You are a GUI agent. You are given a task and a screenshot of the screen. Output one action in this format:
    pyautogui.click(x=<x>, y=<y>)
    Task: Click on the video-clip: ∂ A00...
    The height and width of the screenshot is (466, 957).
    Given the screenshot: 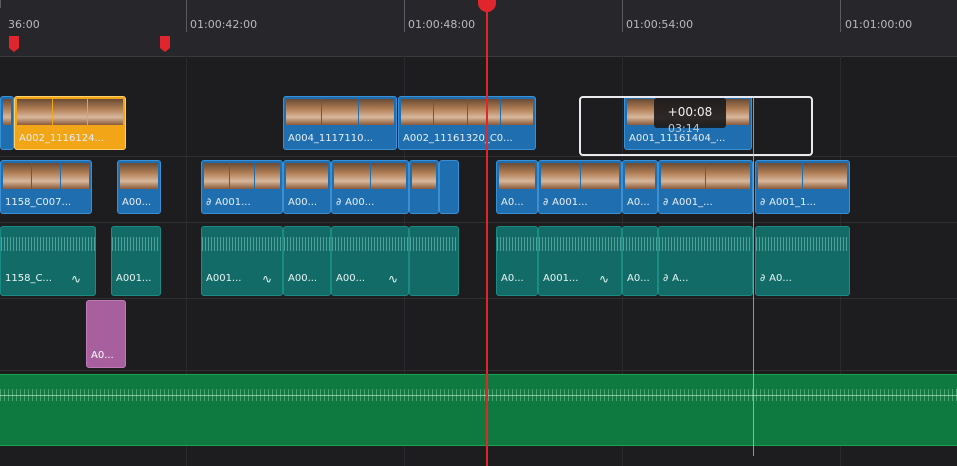 What is the action you would take?
    pyautogui.click(x=370, y=187)
    